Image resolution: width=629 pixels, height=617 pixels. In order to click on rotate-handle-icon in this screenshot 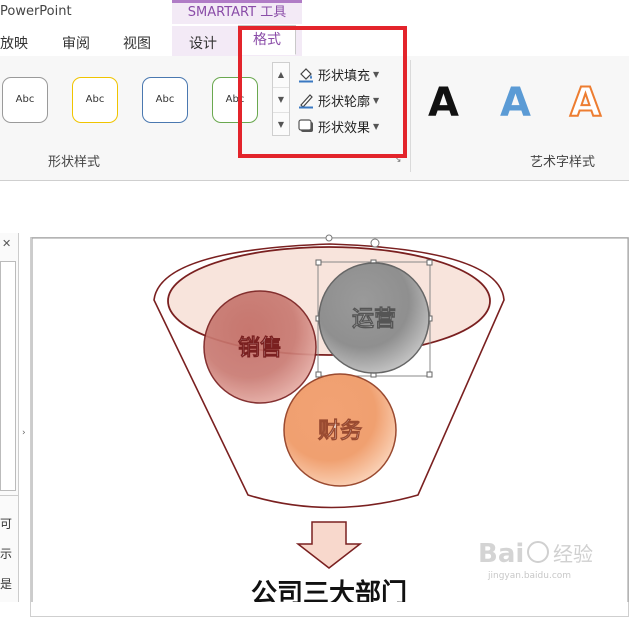, I will do `click(375, 243)`.